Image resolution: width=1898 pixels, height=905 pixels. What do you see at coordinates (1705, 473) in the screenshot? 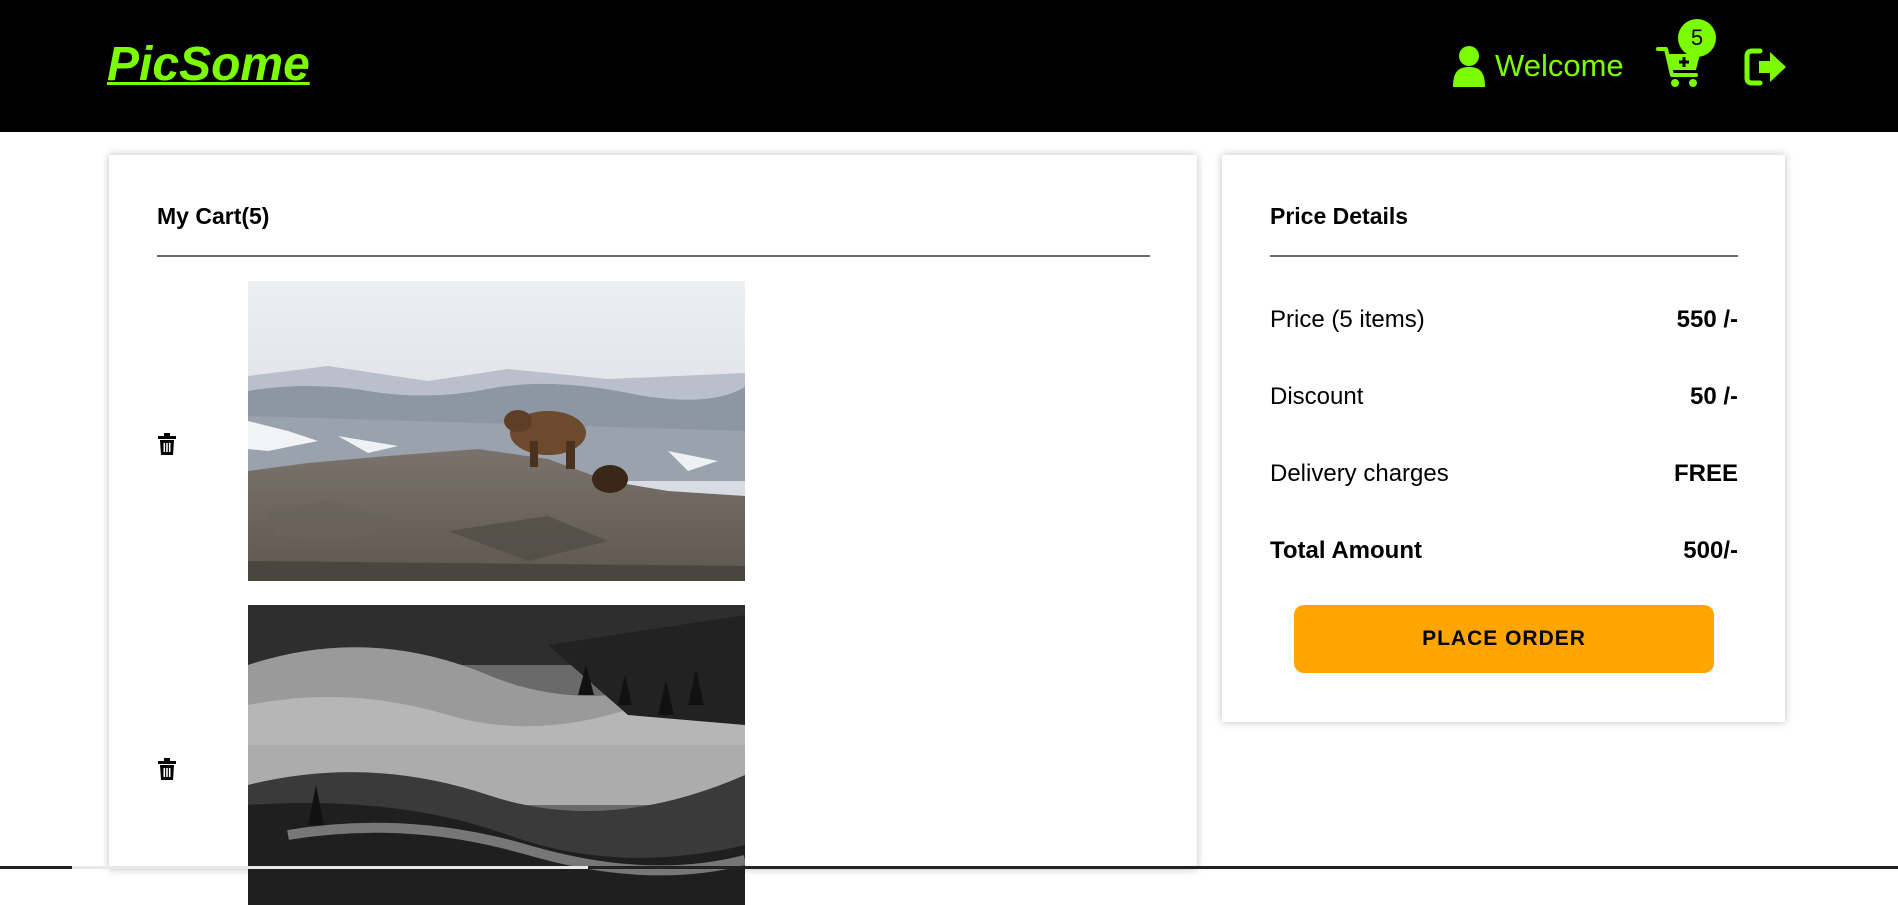
I see `delivery-value: FREE` at bounding box center [1705, 473].